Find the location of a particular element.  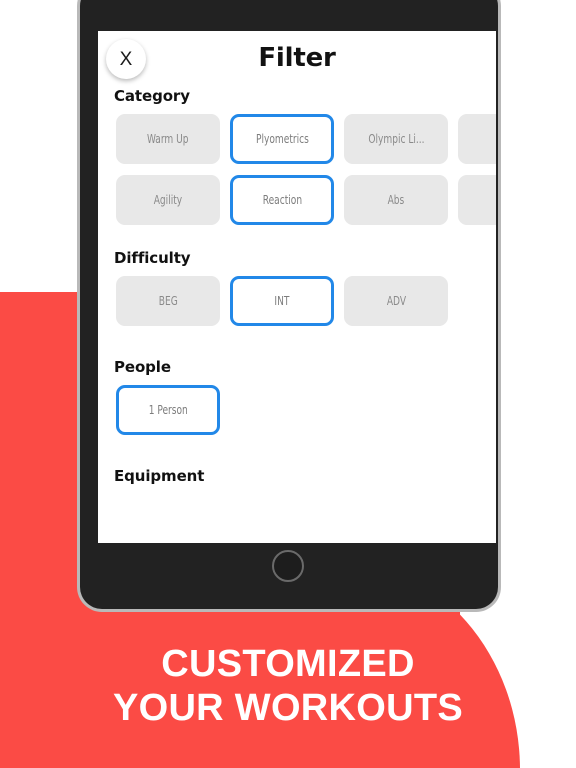

home-button is located at coordinates (288, 566).